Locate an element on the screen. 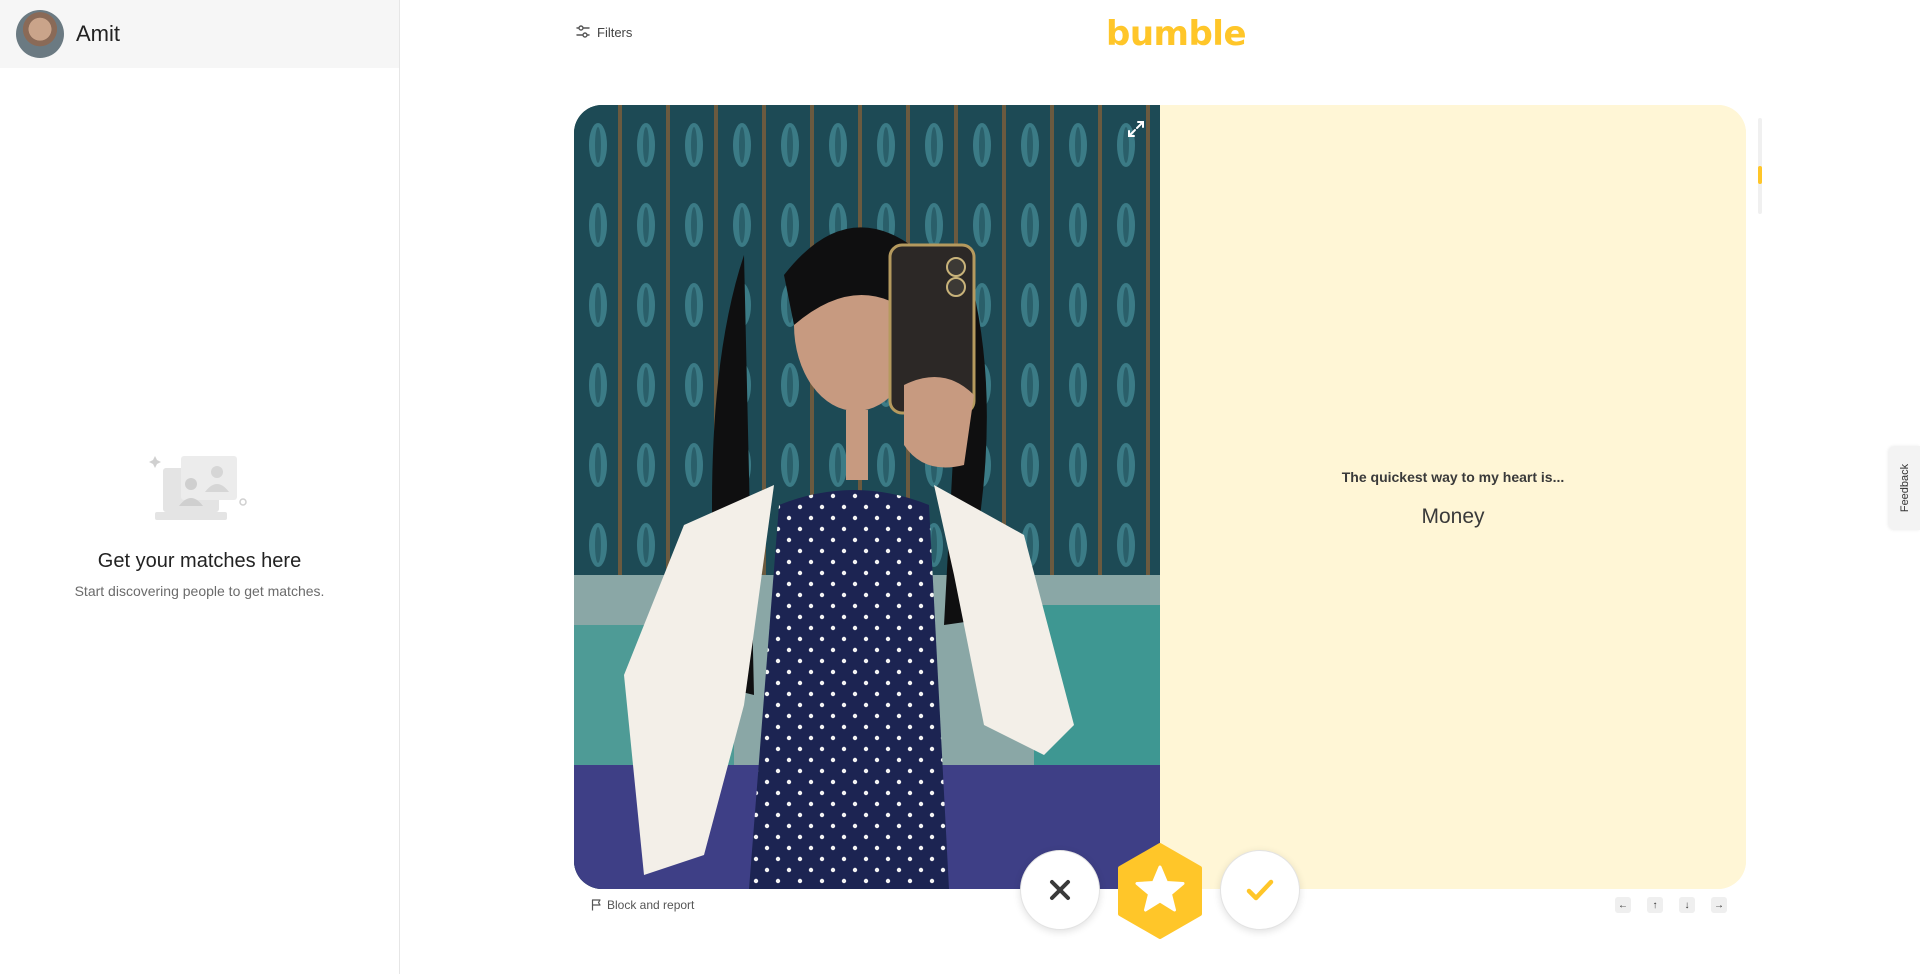 Image resolution: width=1920 pixels, height=974 pixels. avatar is located at coordinates (40, 34).